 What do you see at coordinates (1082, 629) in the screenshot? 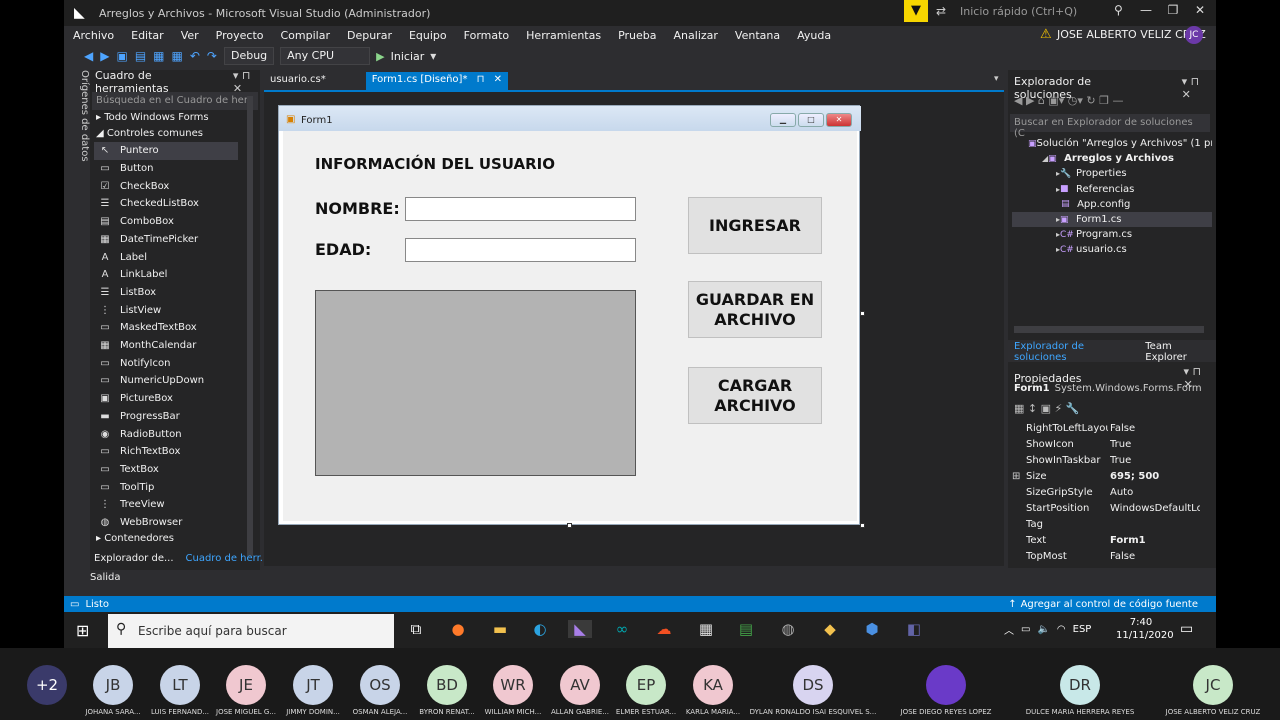
I see `language-indicator: ESP` at bounding box center [1082, 629].